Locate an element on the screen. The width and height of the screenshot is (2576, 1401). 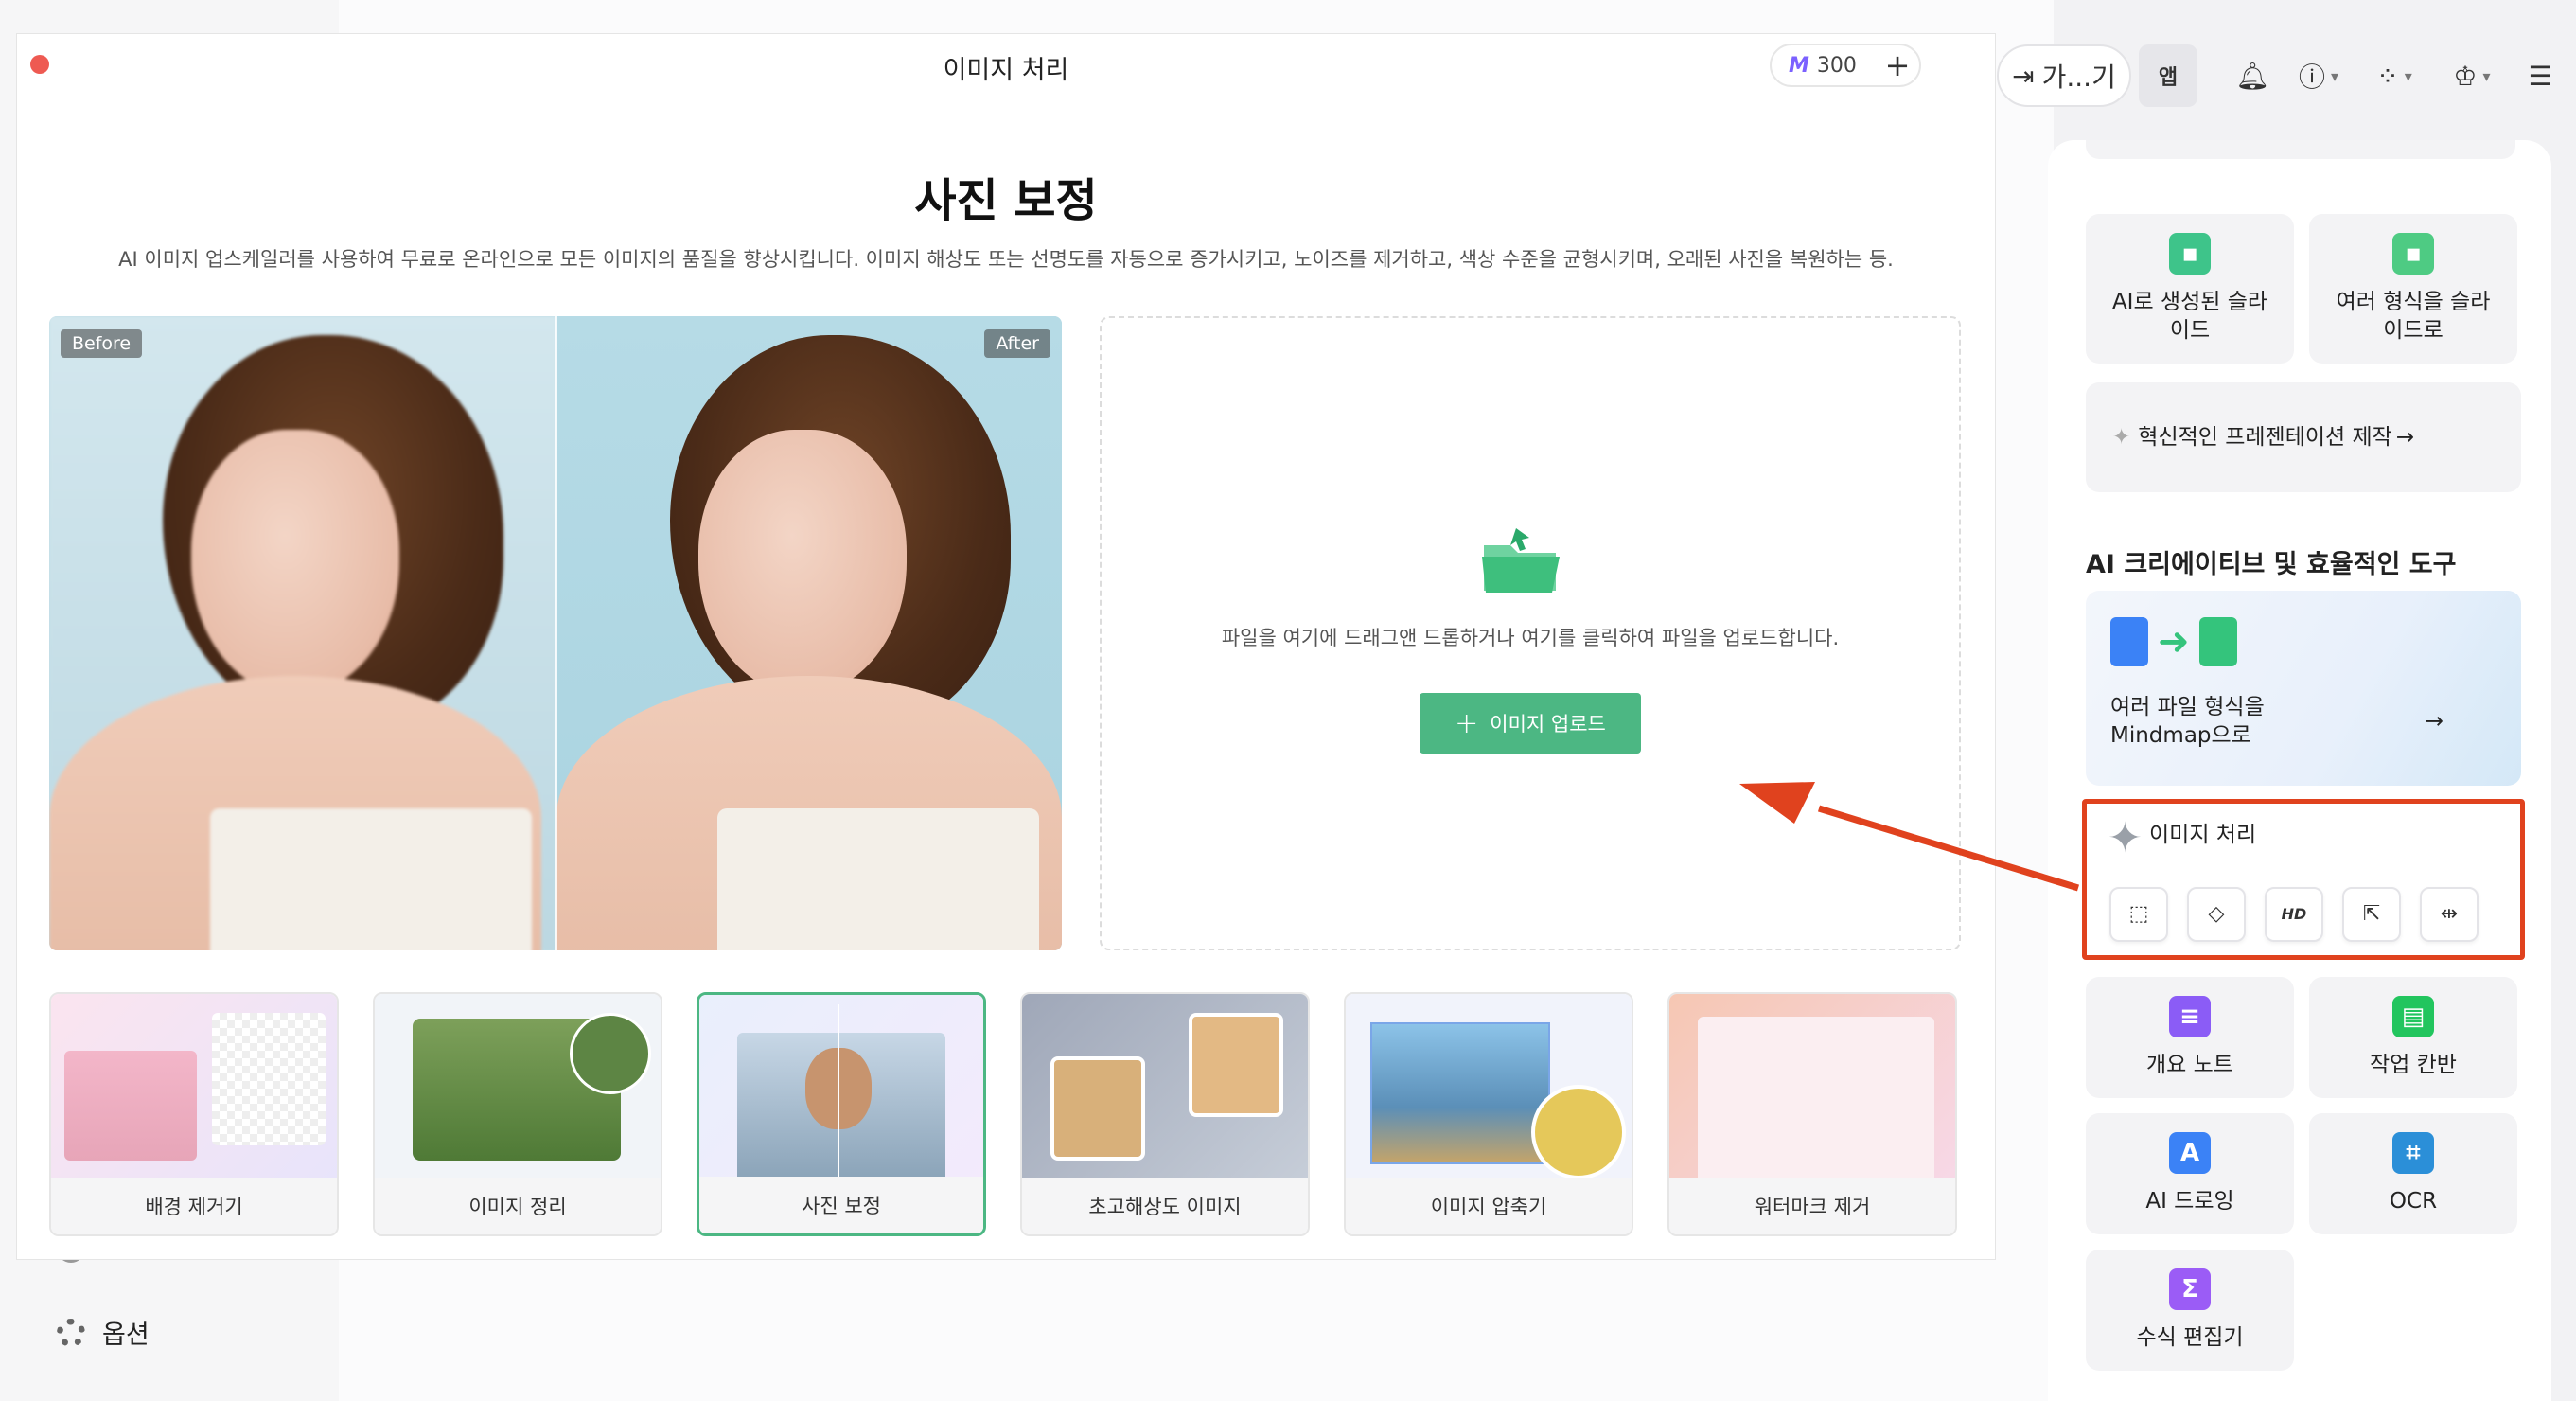
mindmap-convert-label: 여러 파일 형식을 Mindmap으로 is located at coordinates (2187, 721).